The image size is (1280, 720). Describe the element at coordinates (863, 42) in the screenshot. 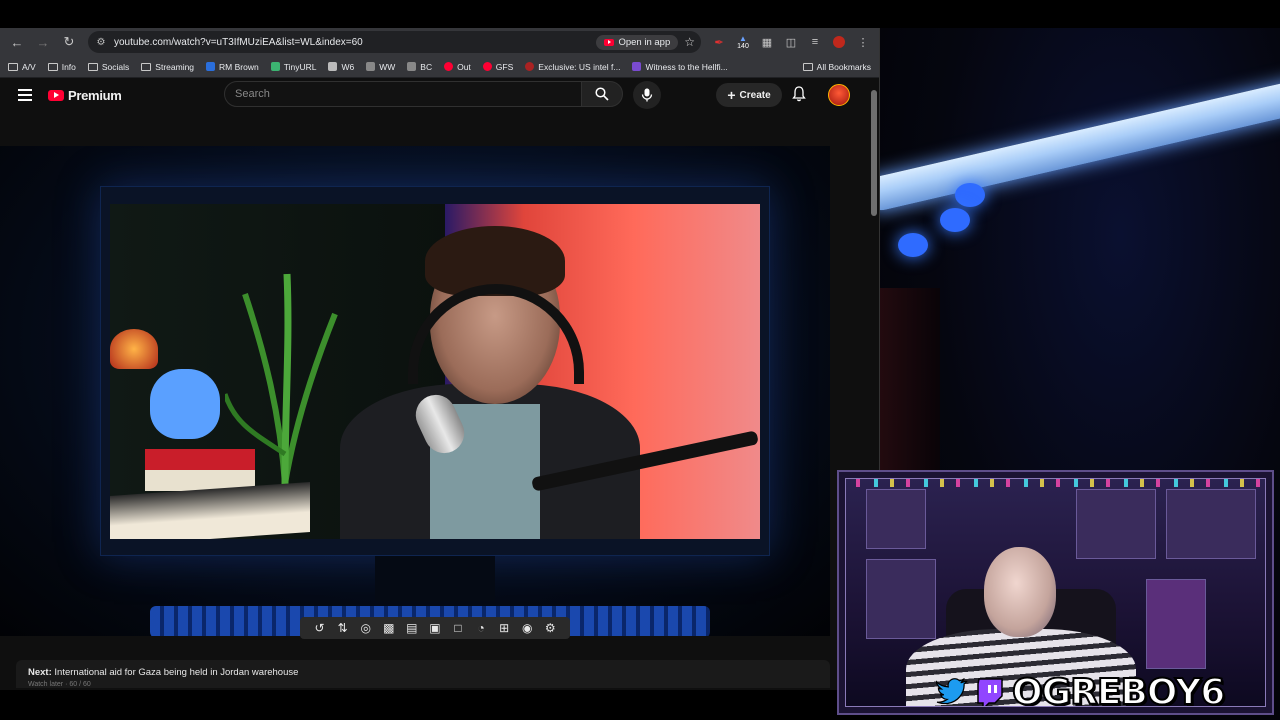

I see `menu-kebab-icon: ⋮` at that location.